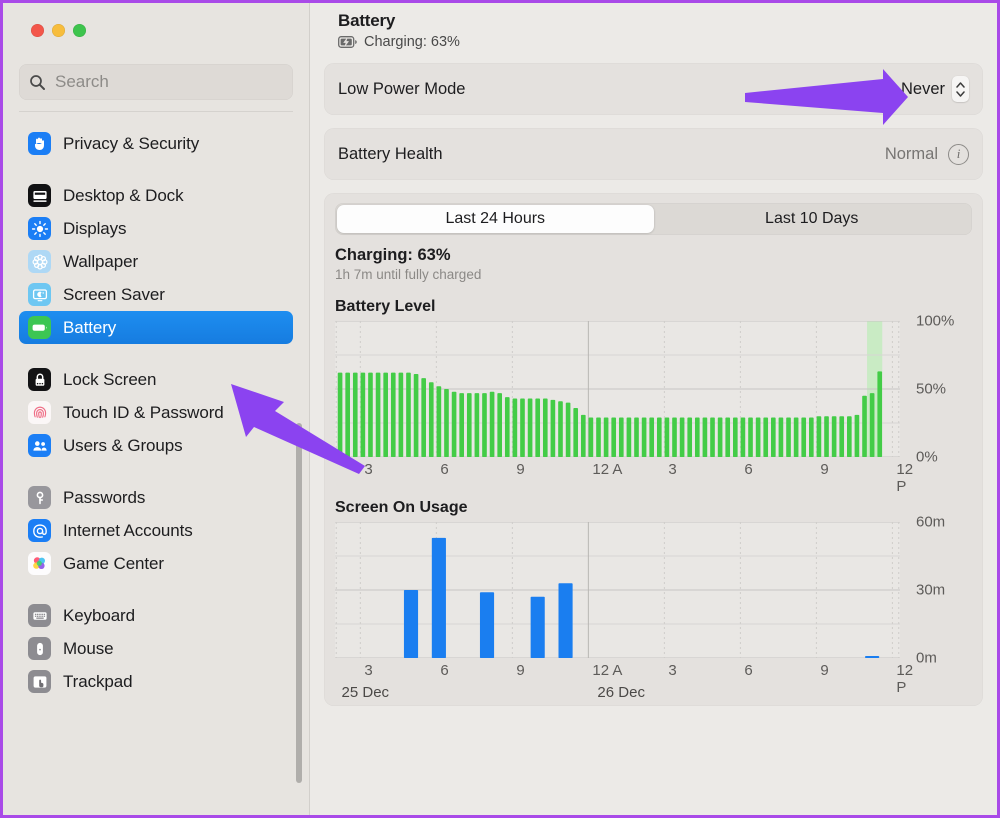 This screenshot has width=1000, height=818. Describe the element at coordinates (99, 615) in the screenshot. I see `sidebar-item-label: Keyboard` at that location.